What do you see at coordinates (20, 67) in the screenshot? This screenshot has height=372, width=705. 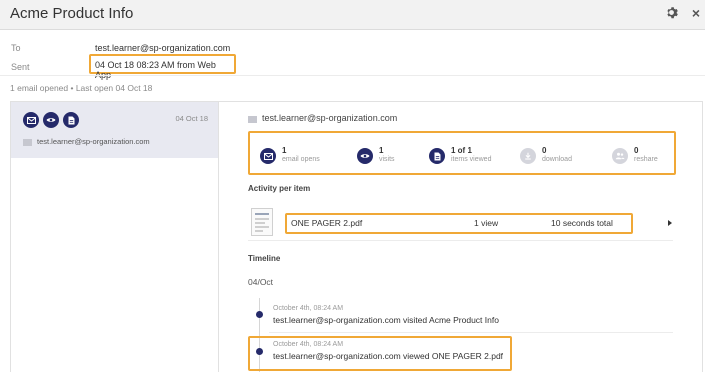 I see `sent-label: Sent` at bounding box center [20, 67].